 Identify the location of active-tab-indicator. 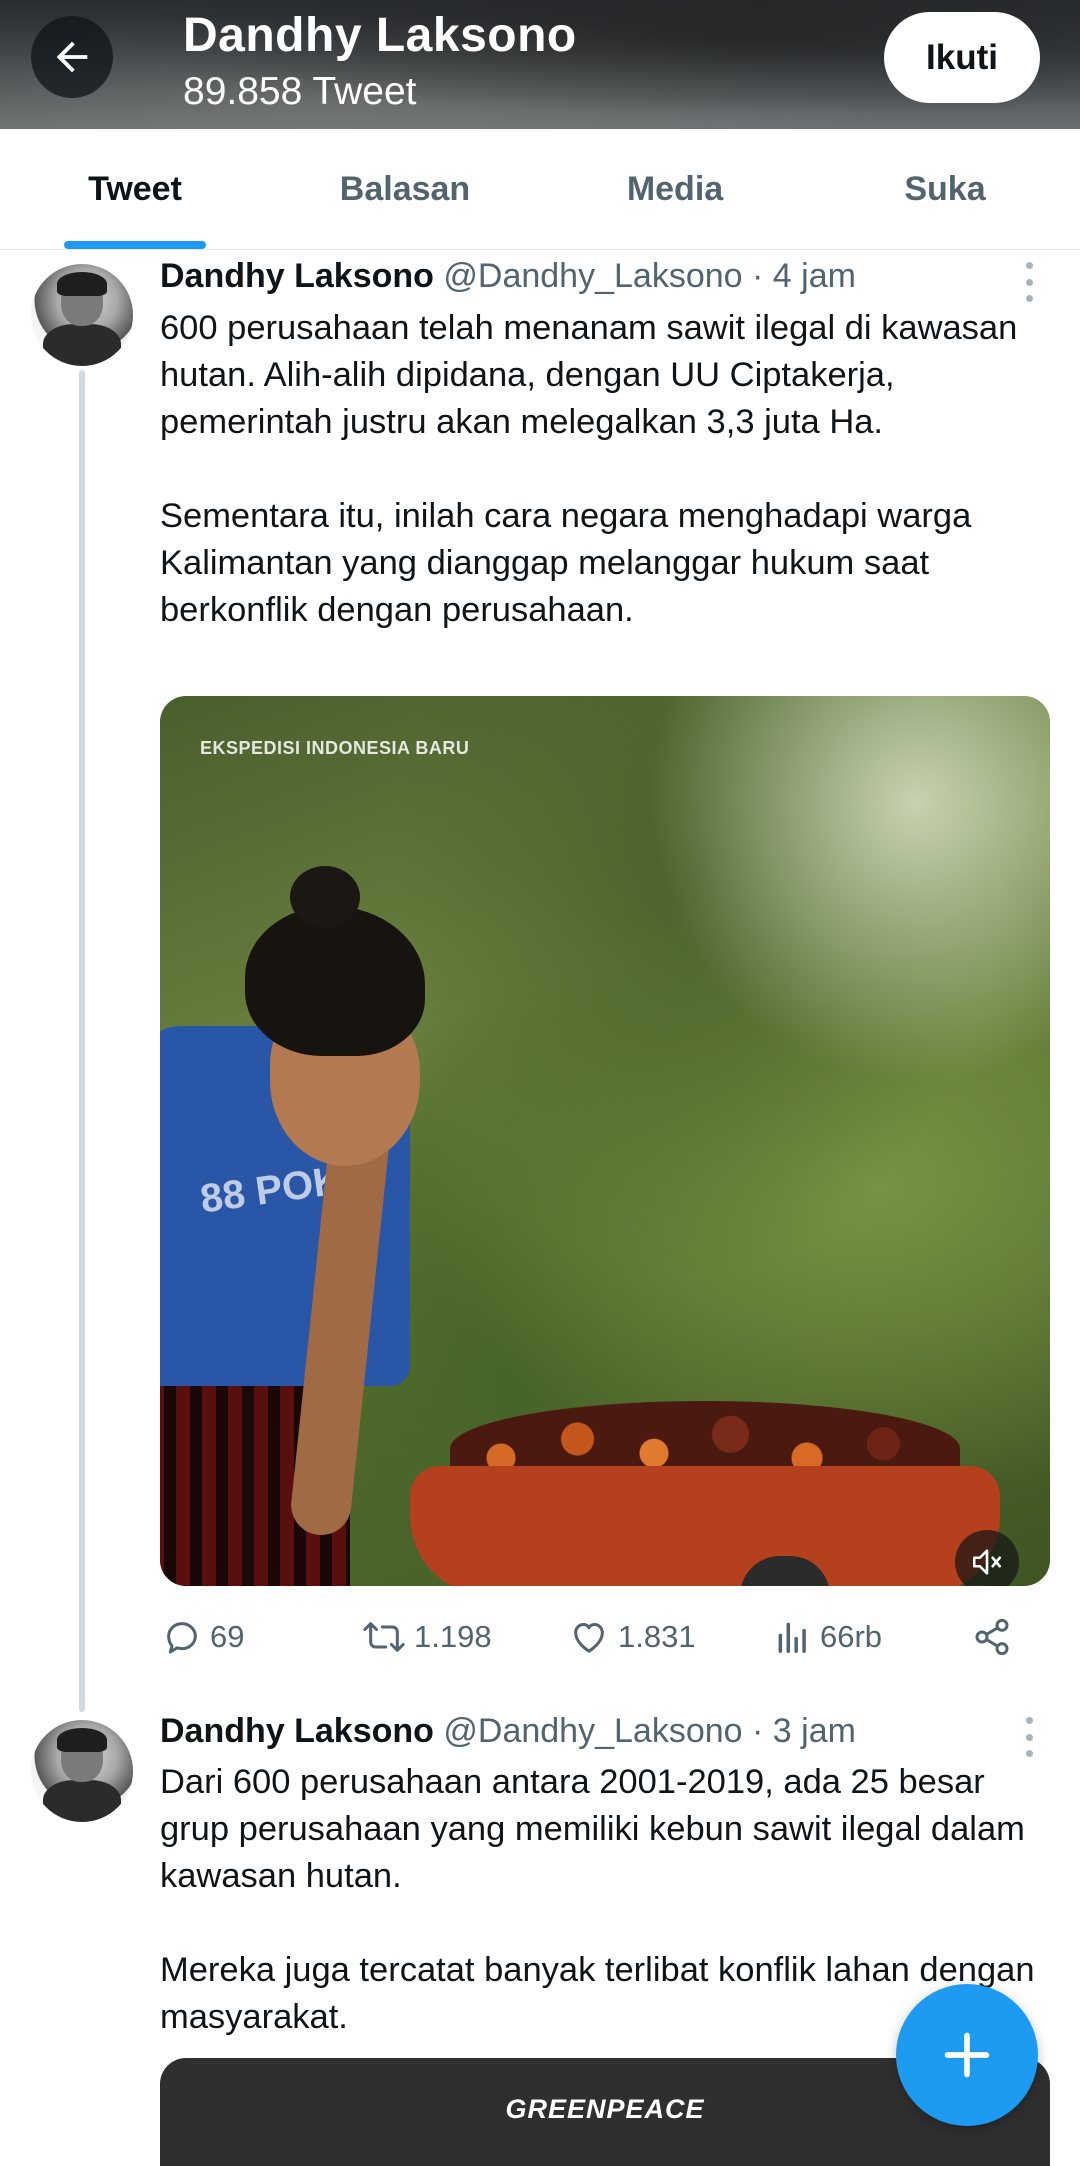
(135, 245).